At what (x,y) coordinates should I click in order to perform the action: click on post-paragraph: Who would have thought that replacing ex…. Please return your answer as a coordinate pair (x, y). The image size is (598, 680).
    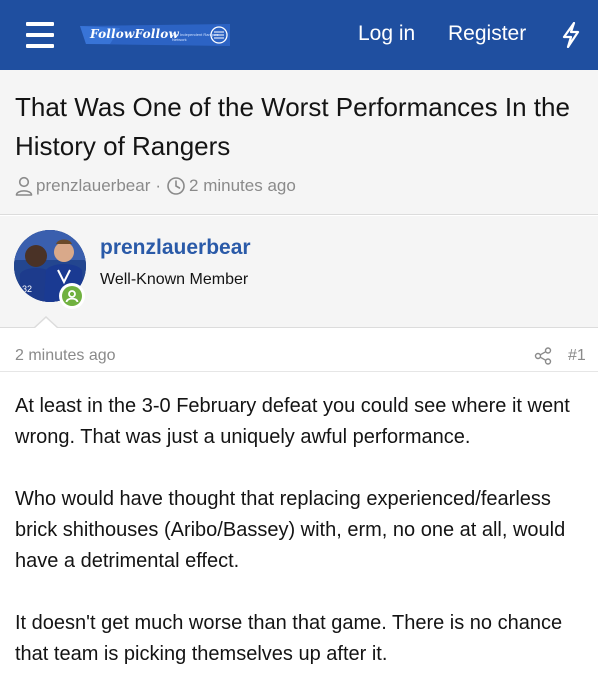
    Looking at the image, I should click on (290, 530).